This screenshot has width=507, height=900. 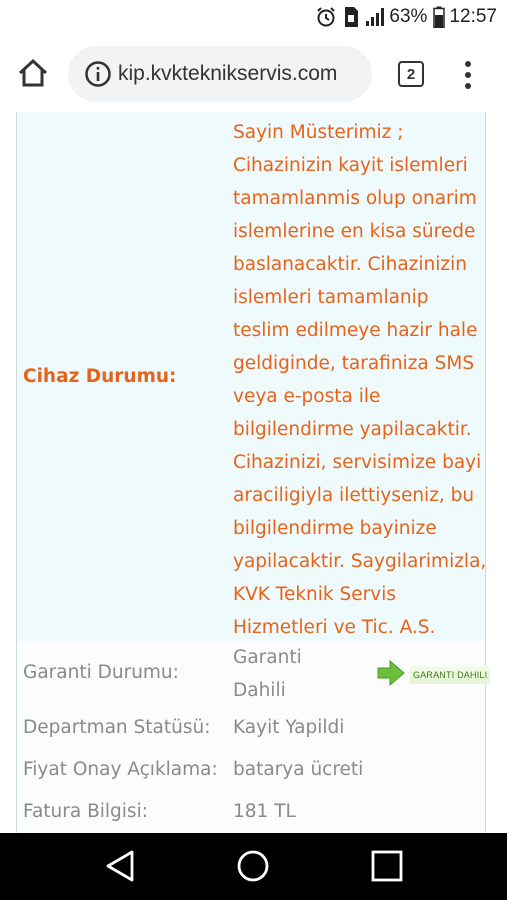 What do you see at coordinates (101, 672) in the screenshot?
I see `garanti-durumu-label: Garanti Durumu:` at bounding box center [101, 672].